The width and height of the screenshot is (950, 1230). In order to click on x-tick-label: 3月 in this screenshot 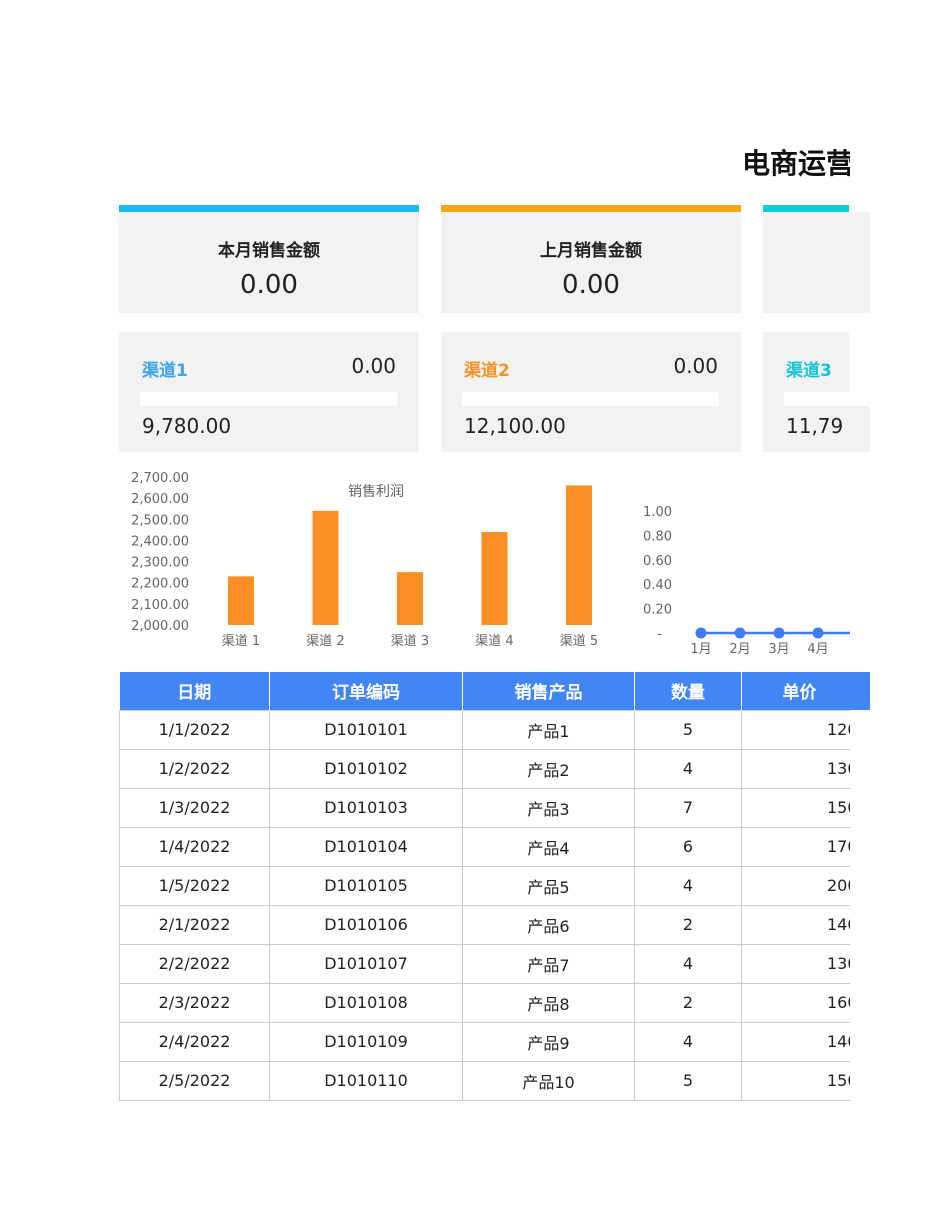, I will do `click(778, 649)`.